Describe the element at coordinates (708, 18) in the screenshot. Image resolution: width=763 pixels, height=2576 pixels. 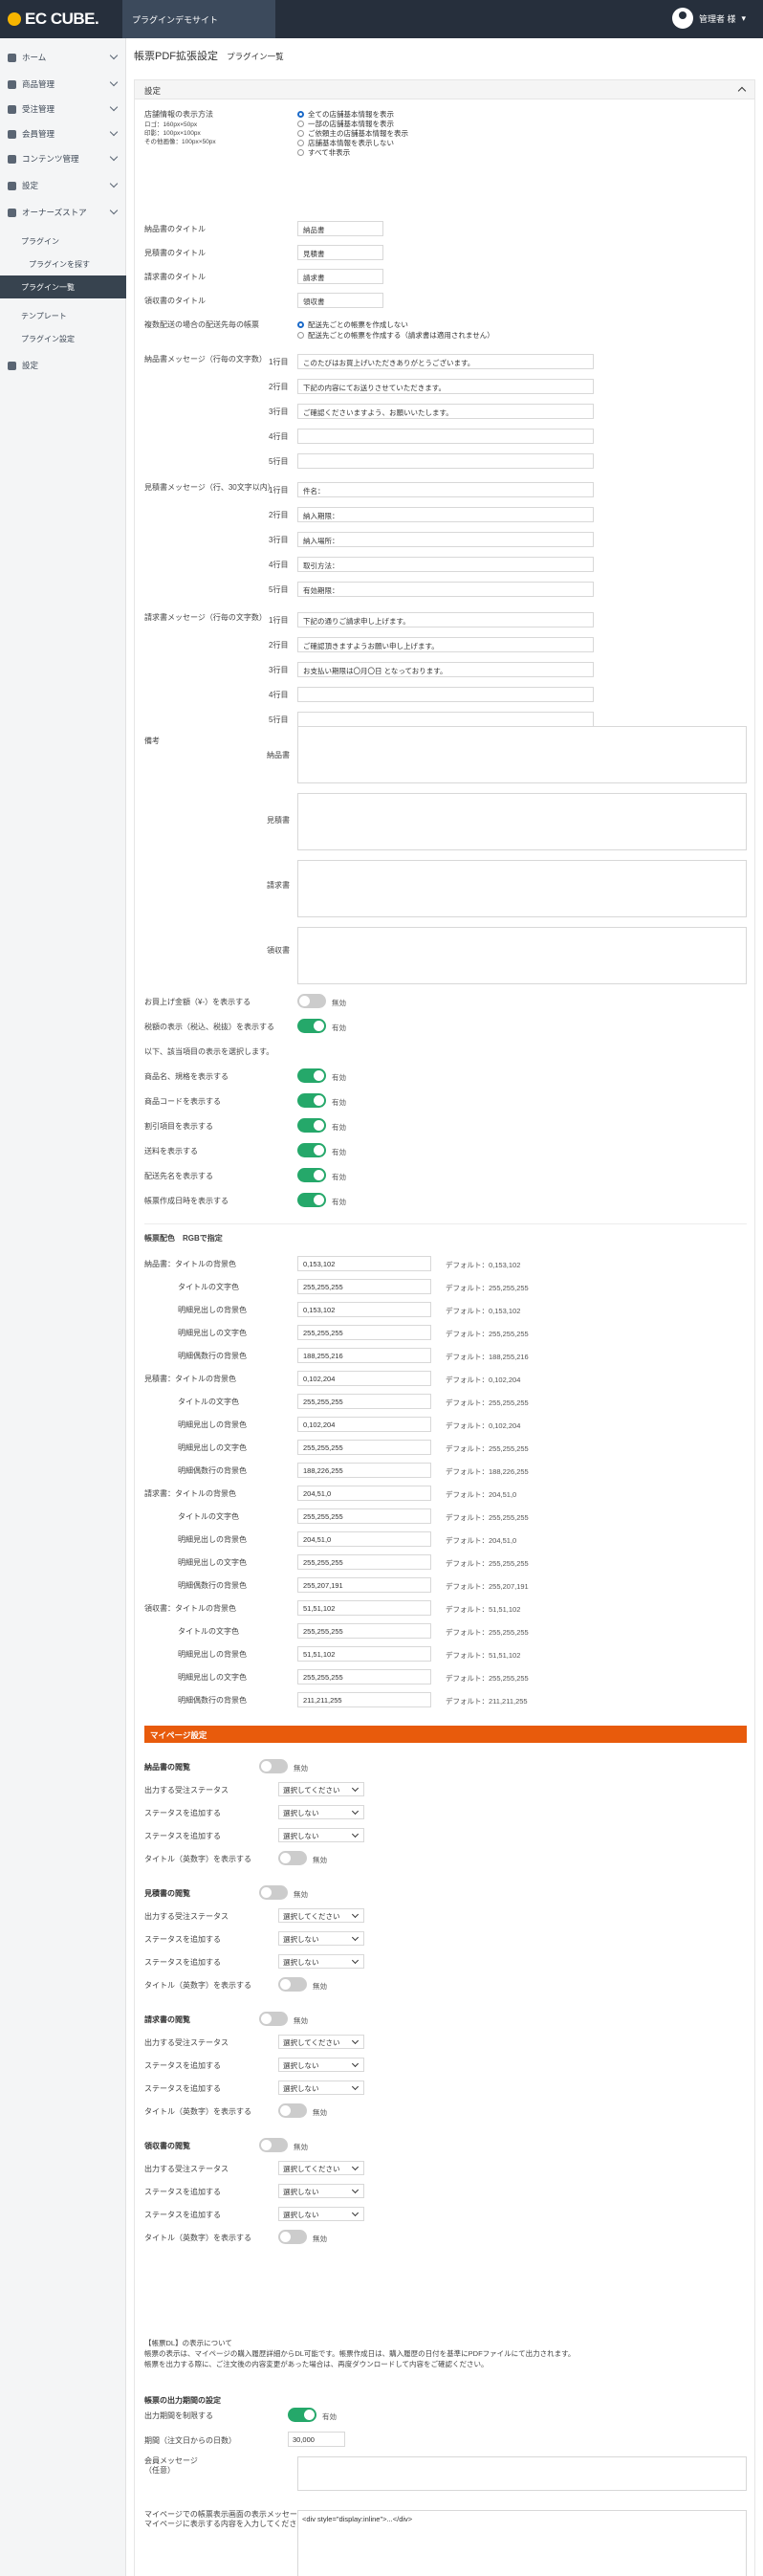
I see `user-menu: 管理者 様 ▾` at that location.